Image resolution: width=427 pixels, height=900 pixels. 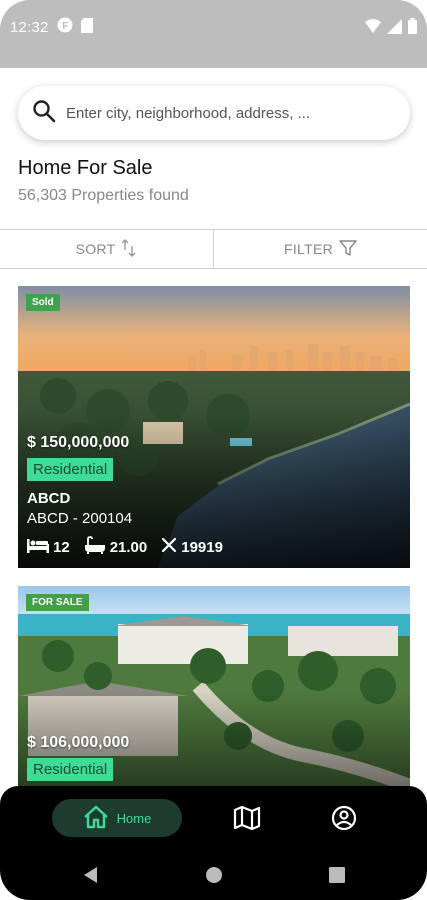 I want to click on listing-stats: 12 21.00 19919, so click(x=125, y=547).